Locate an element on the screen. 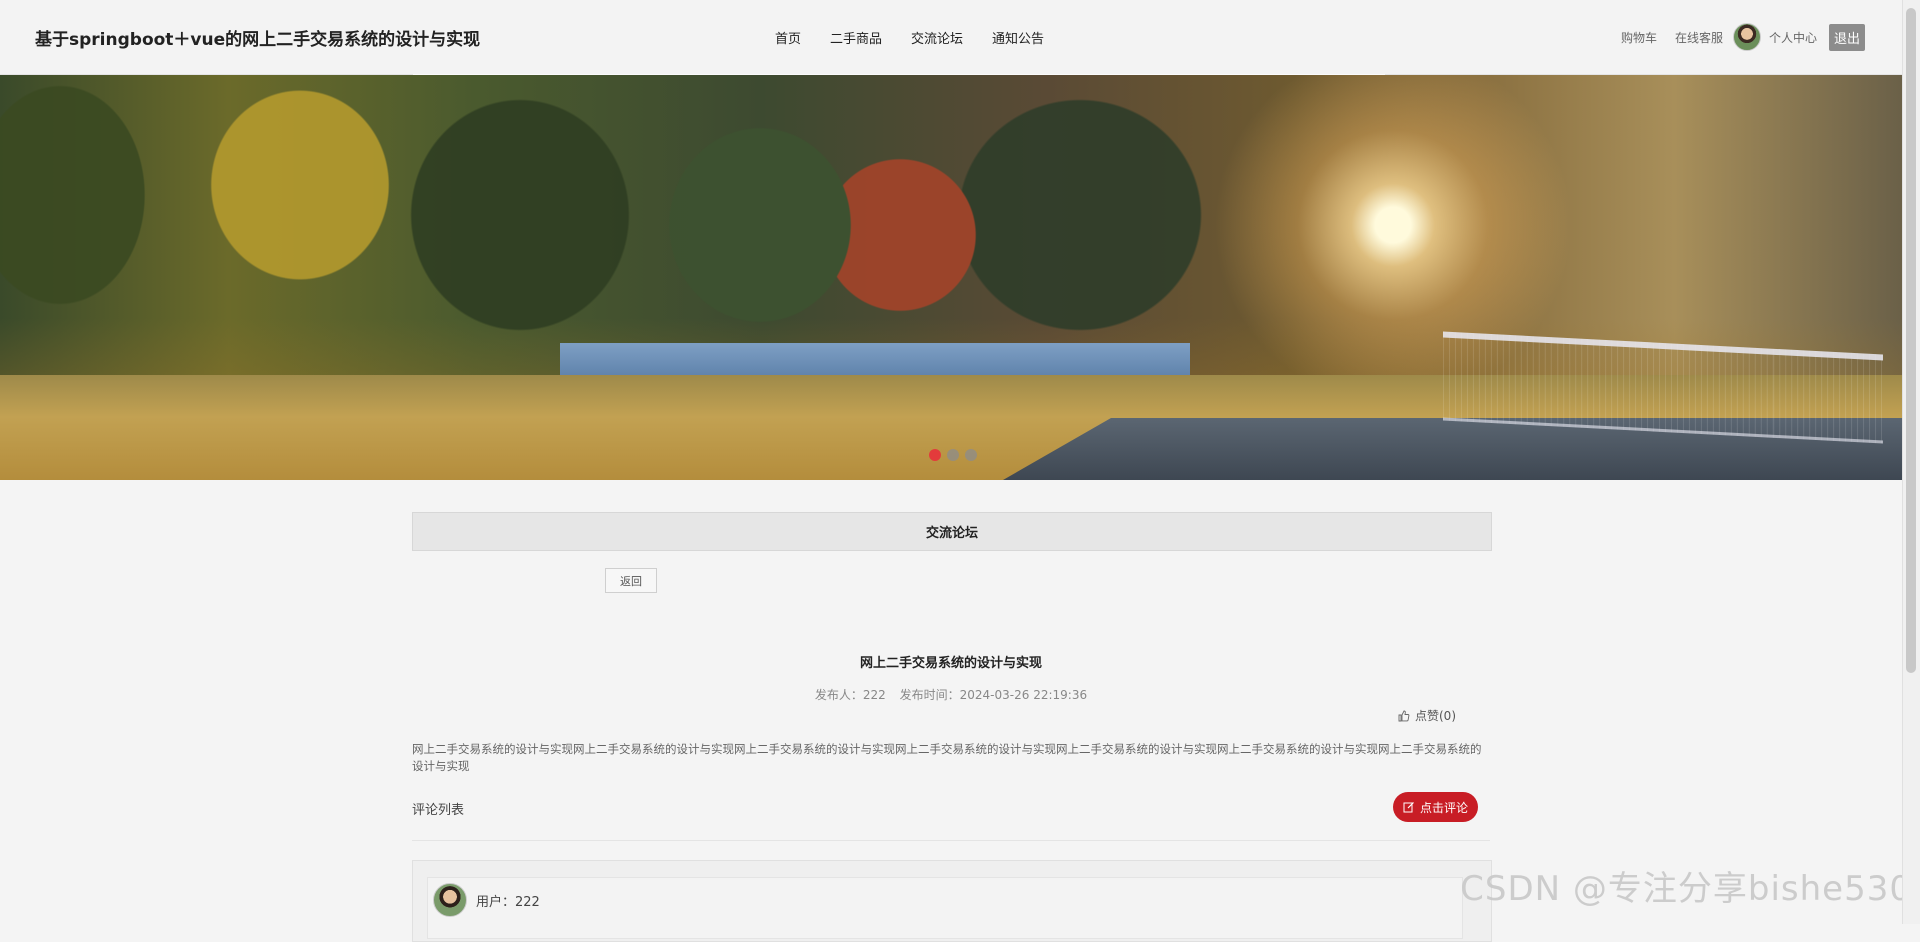 The width and height of the screenshot is (1920, 942). nav-home: 首页 is located at coordinates (788, 37).